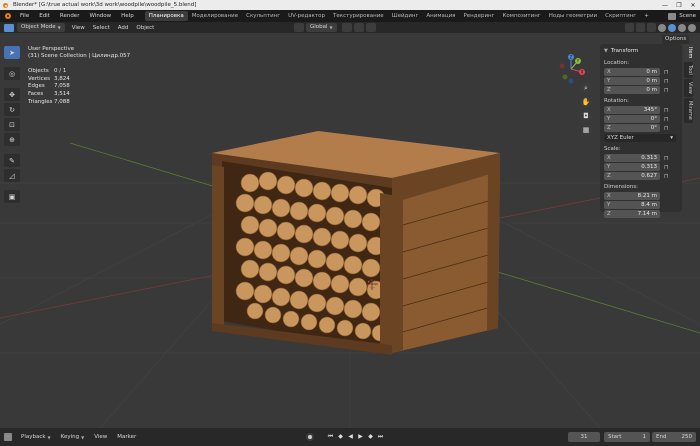 This screenshot has height=446, width=700. I want to click on sidebar-tab-item: Item, so click(688, 53).